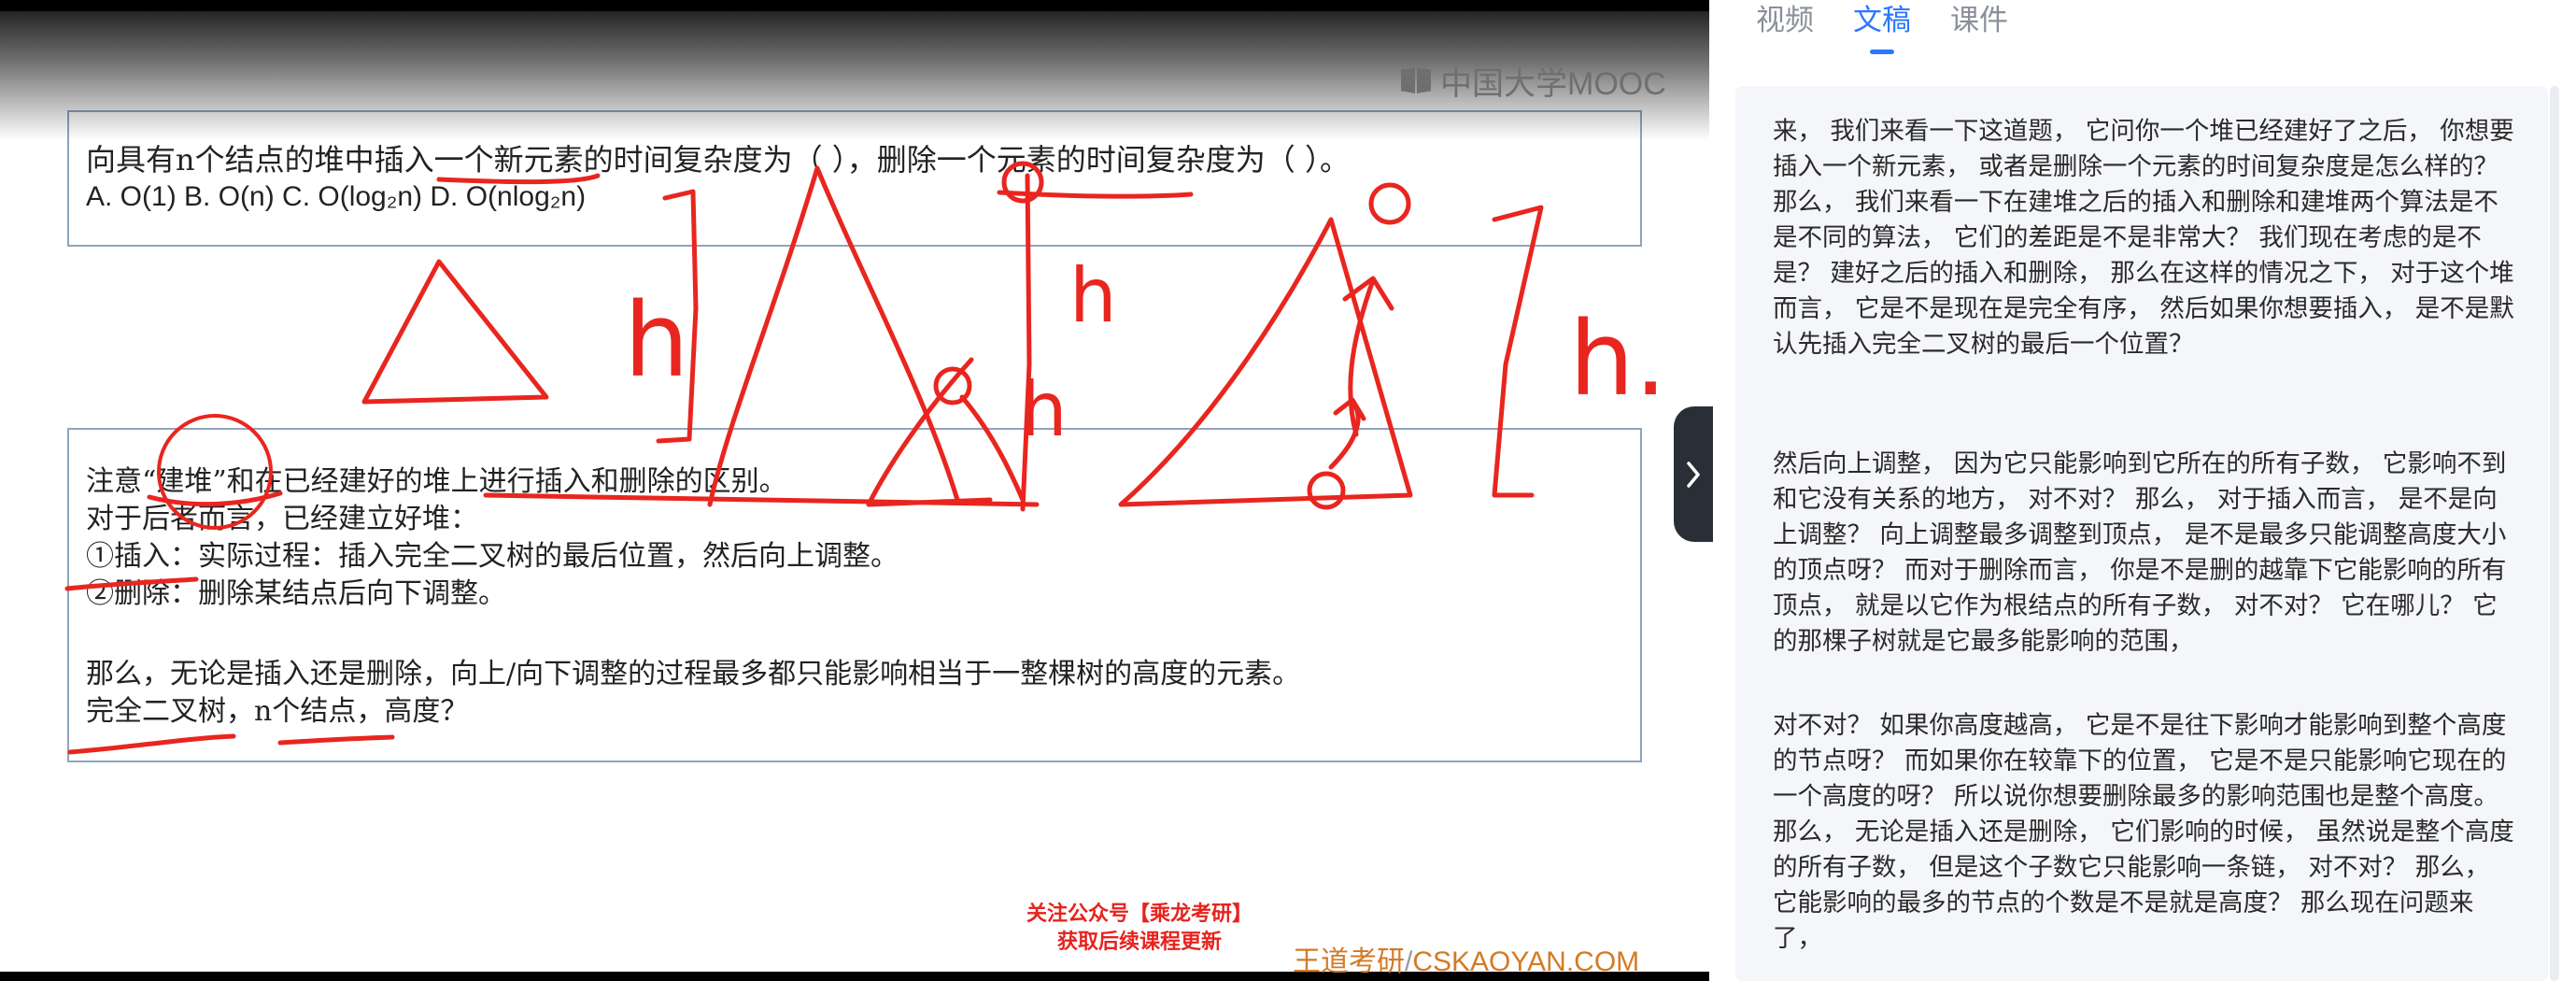 This screenshot has height=981, width=2576. I want to click on promo-line-2: 获取后续课程更新, so click(1139, 942).